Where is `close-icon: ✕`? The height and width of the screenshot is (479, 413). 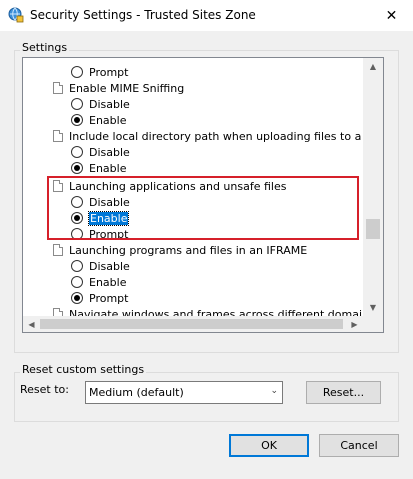 close-icon: ✕ is located at coordinates (391, 15).